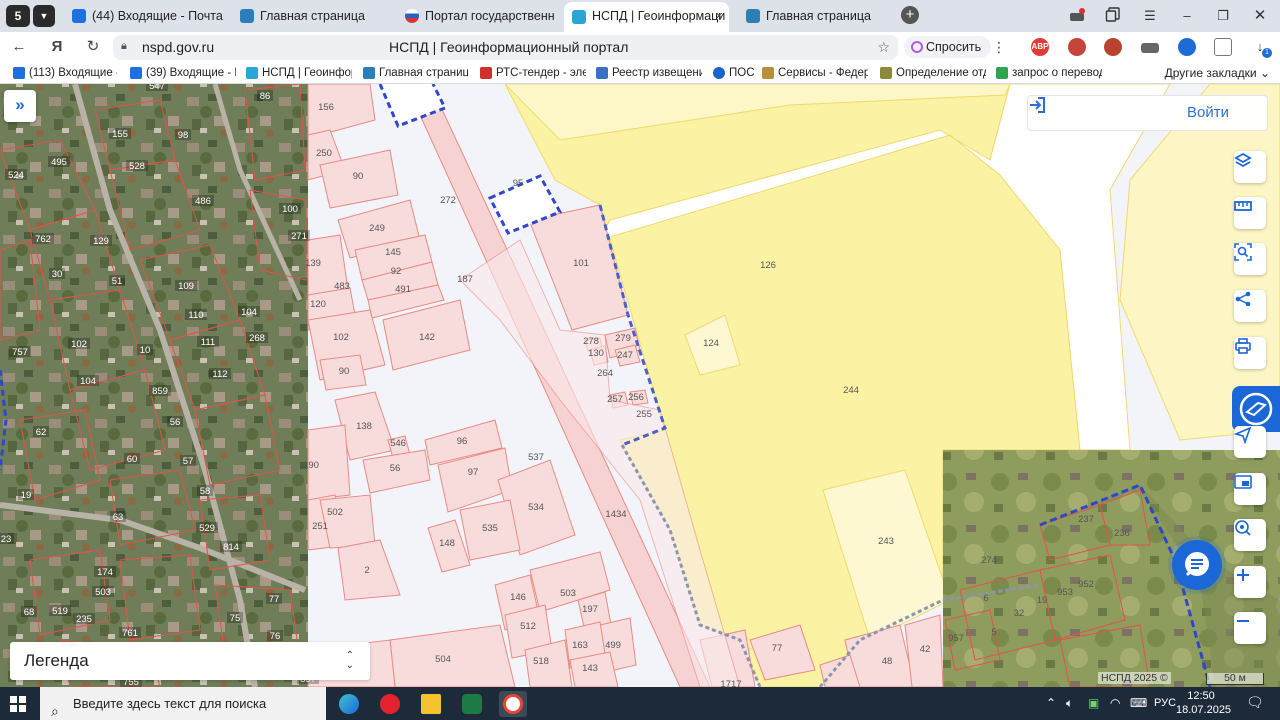 This screenshot has height=720, width=1280. I want to click on parcel-number: 2, so click(366, 570).